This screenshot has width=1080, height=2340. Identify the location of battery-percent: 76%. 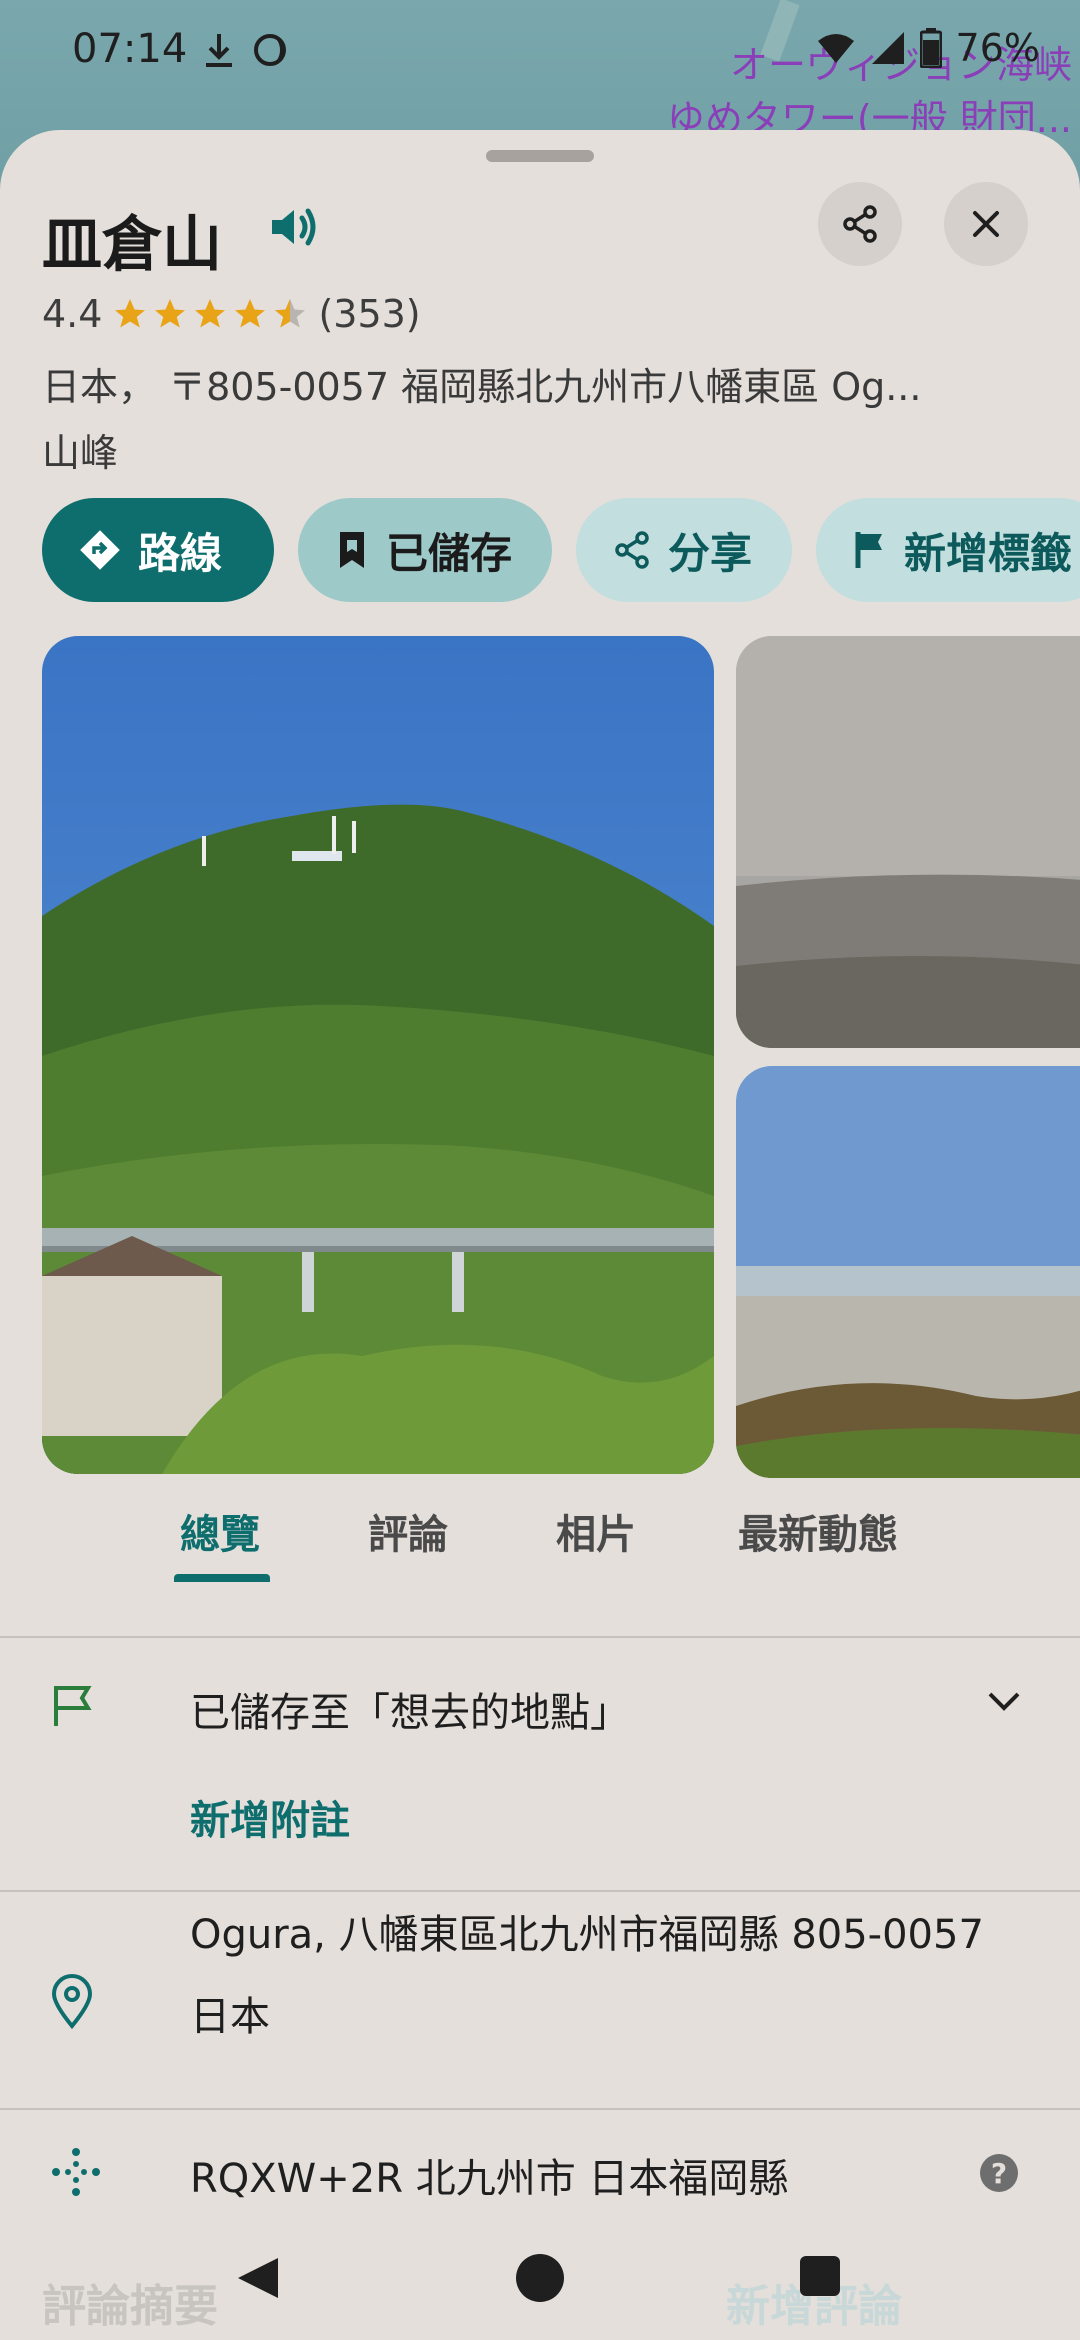
(997, 48).